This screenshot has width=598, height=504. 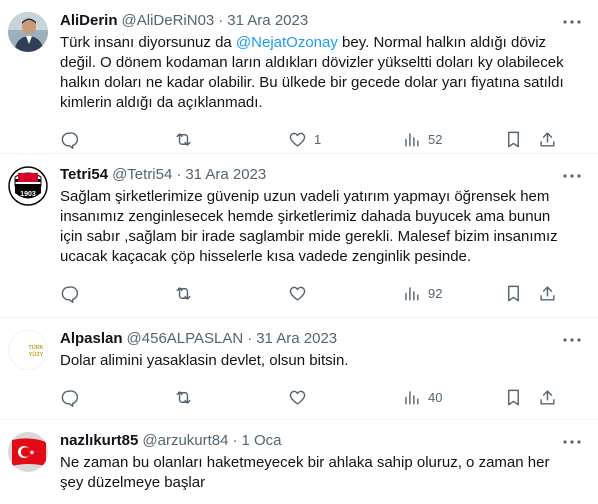 I want to click on display-name: Alpaslan, so click(x=91, y=338).